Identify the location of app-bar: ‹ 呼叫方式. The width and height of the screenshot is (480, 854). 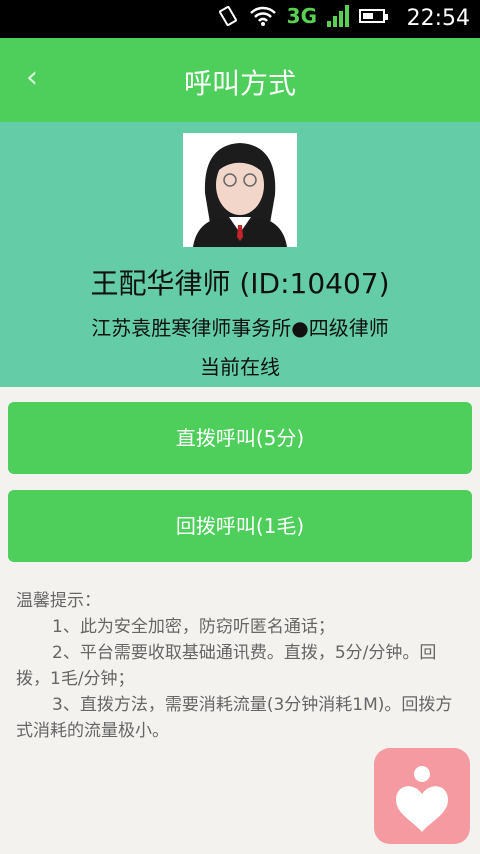
(240, 80).